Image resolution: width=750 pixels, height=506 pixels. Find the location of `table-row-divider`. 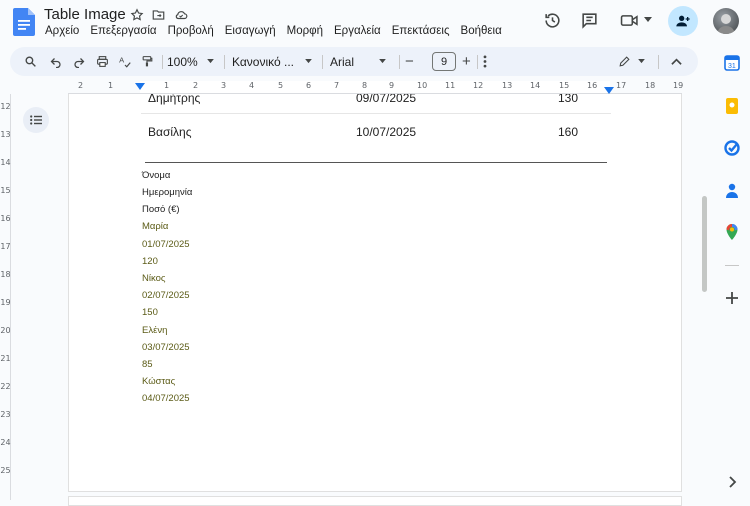

table-row-divider is located at coordinates (376, 113).